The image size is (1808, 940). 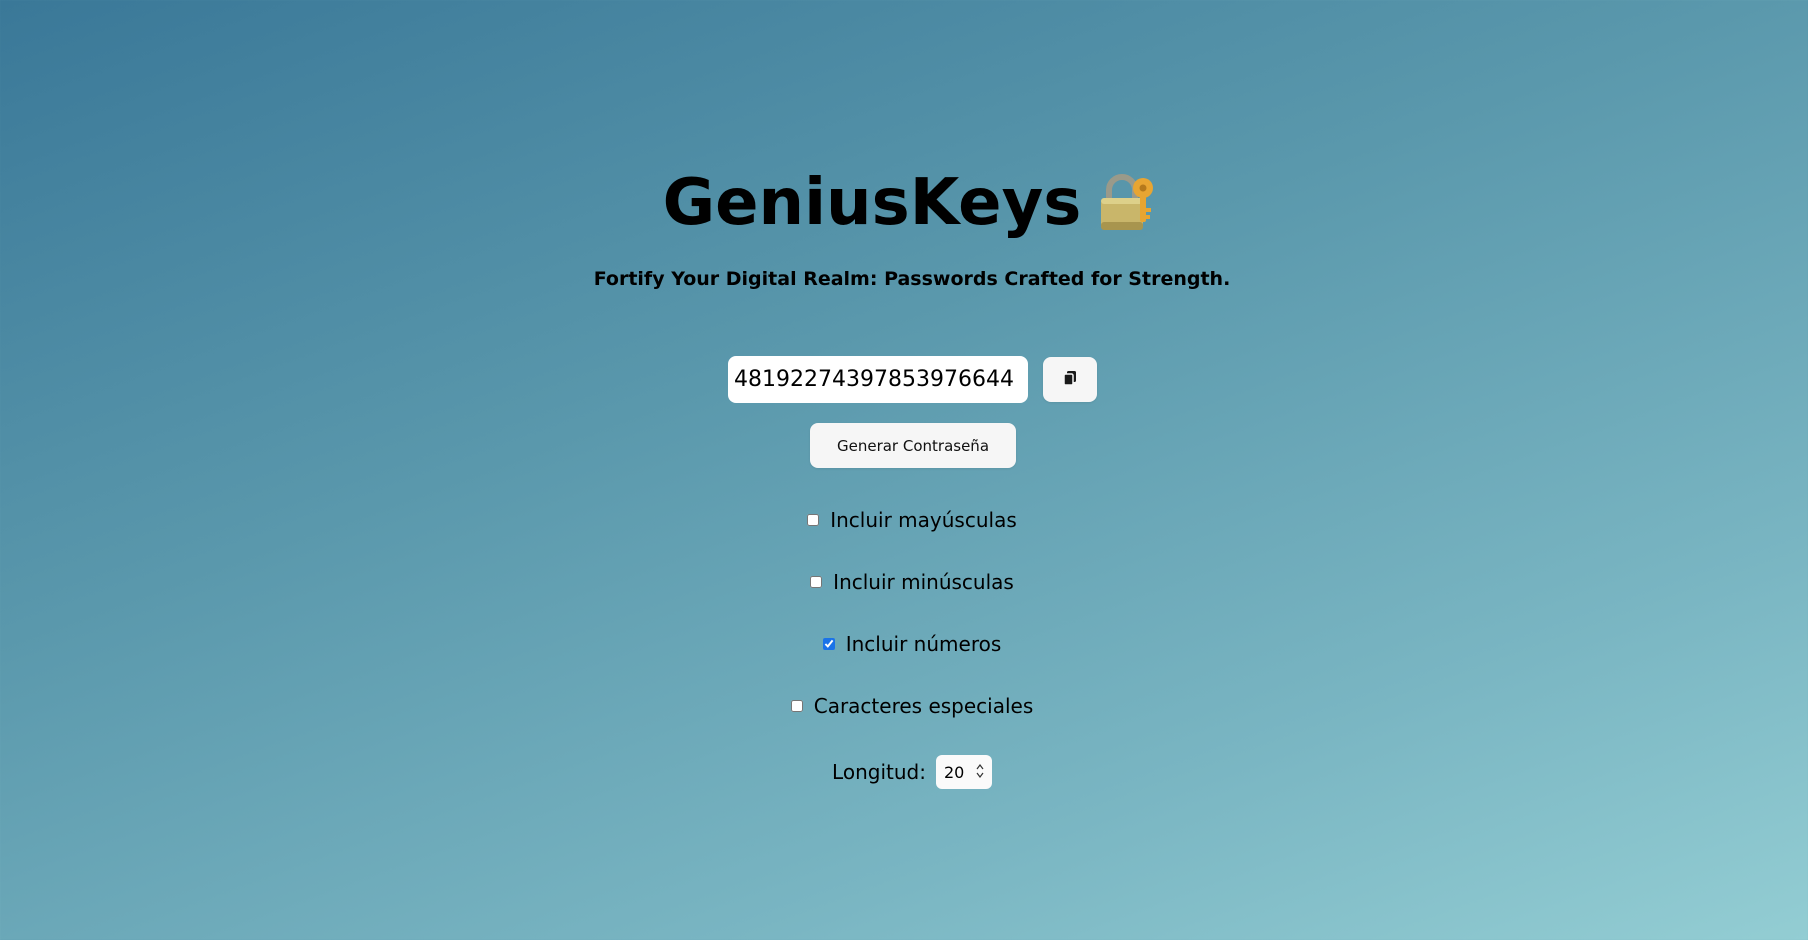 I want to click on password-output, so click(x=878, y=379).